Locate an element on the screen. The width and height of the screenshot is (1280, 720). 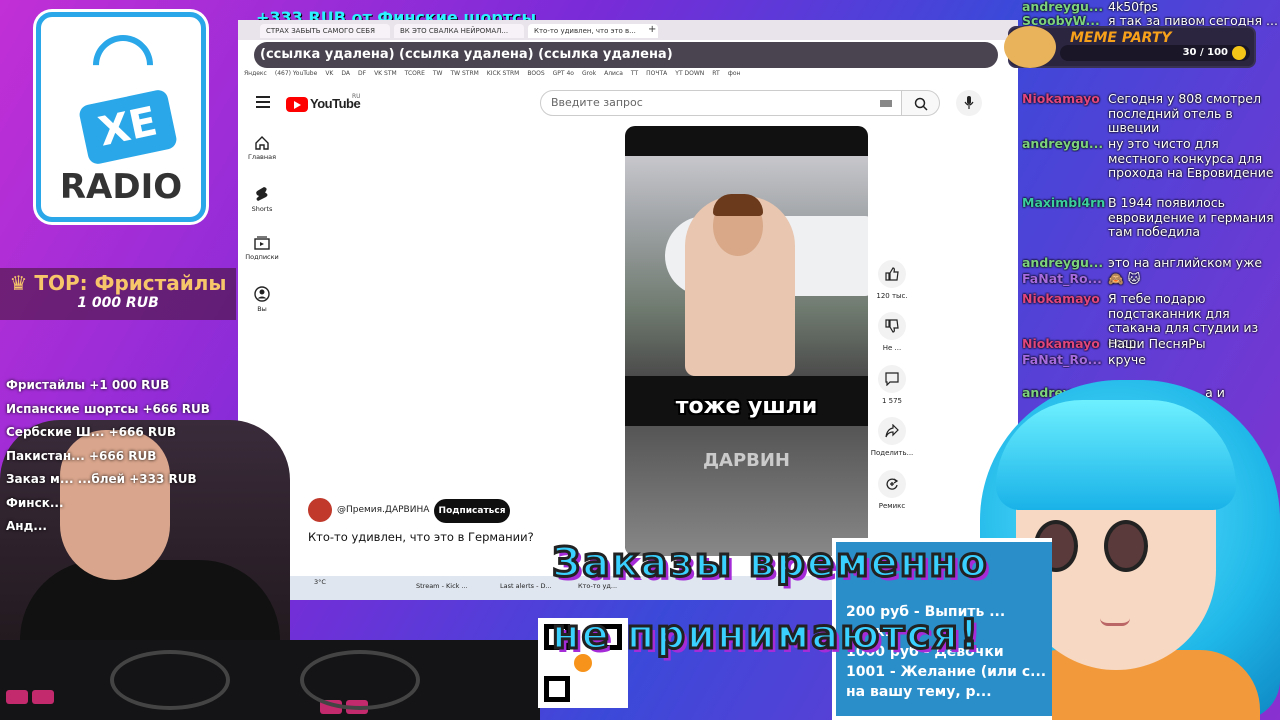
tab-1: СТРАХ ЗАБЫТЬ САМОГО СЕБЯ is located at coordinates (325, 31).